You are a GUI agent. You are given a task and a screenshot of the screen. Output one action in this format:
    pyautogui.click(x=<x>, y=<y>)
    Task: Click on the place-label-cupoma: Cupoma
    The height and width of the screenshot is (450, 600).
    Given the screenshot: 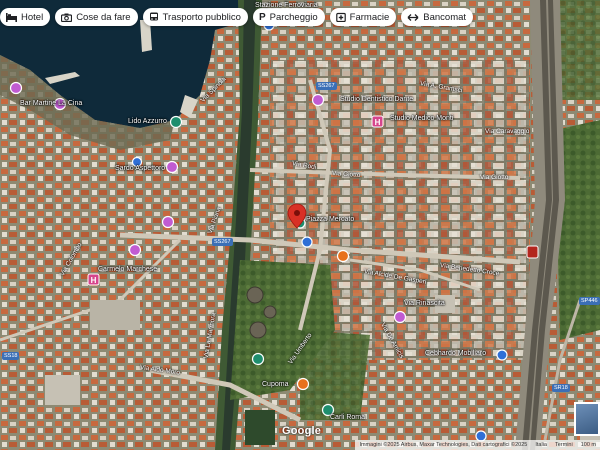 What is the action you would take?
    pyautogui.click(x=275, y=384)
    